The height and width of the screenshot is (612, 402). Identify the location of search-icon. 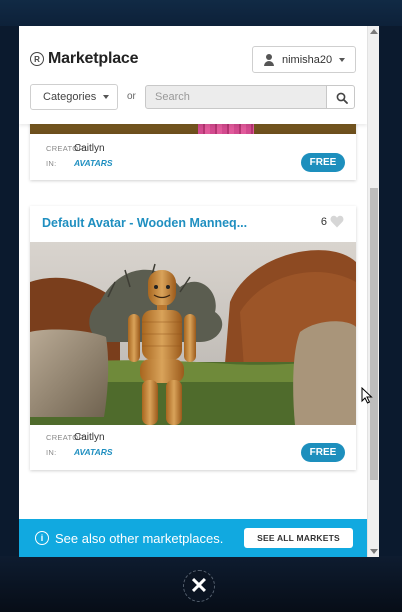
(342, 98).